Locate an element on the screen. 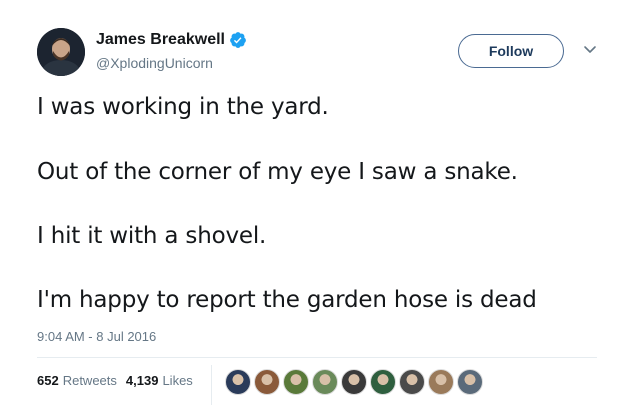  liker-avatar-1-icon is located at coordinates (238, 382).